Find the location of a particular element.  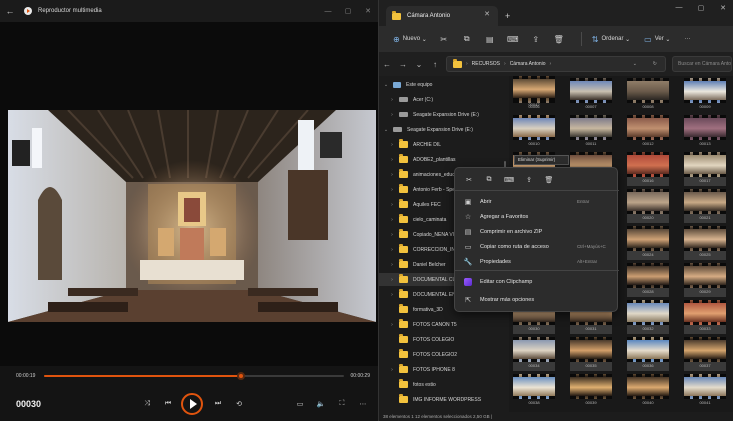

breadcrumb-item-recursos: RECURSOS is located at coordinates (486, 64).